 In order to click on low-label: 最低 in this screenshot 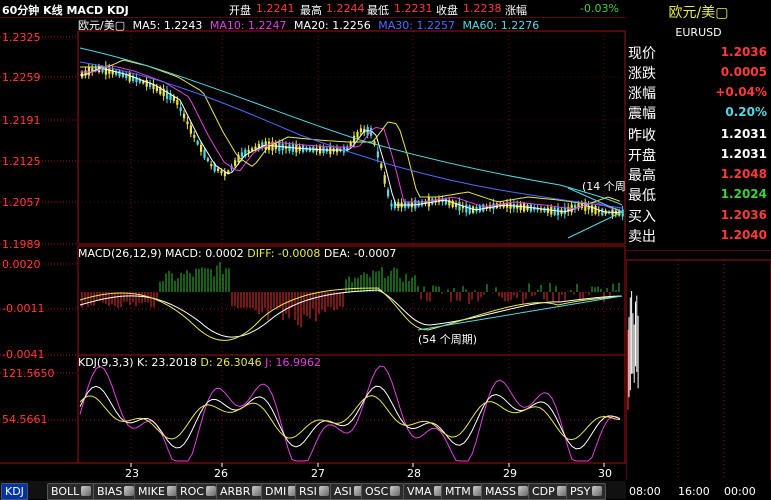, I will do `click(378, 10)`.